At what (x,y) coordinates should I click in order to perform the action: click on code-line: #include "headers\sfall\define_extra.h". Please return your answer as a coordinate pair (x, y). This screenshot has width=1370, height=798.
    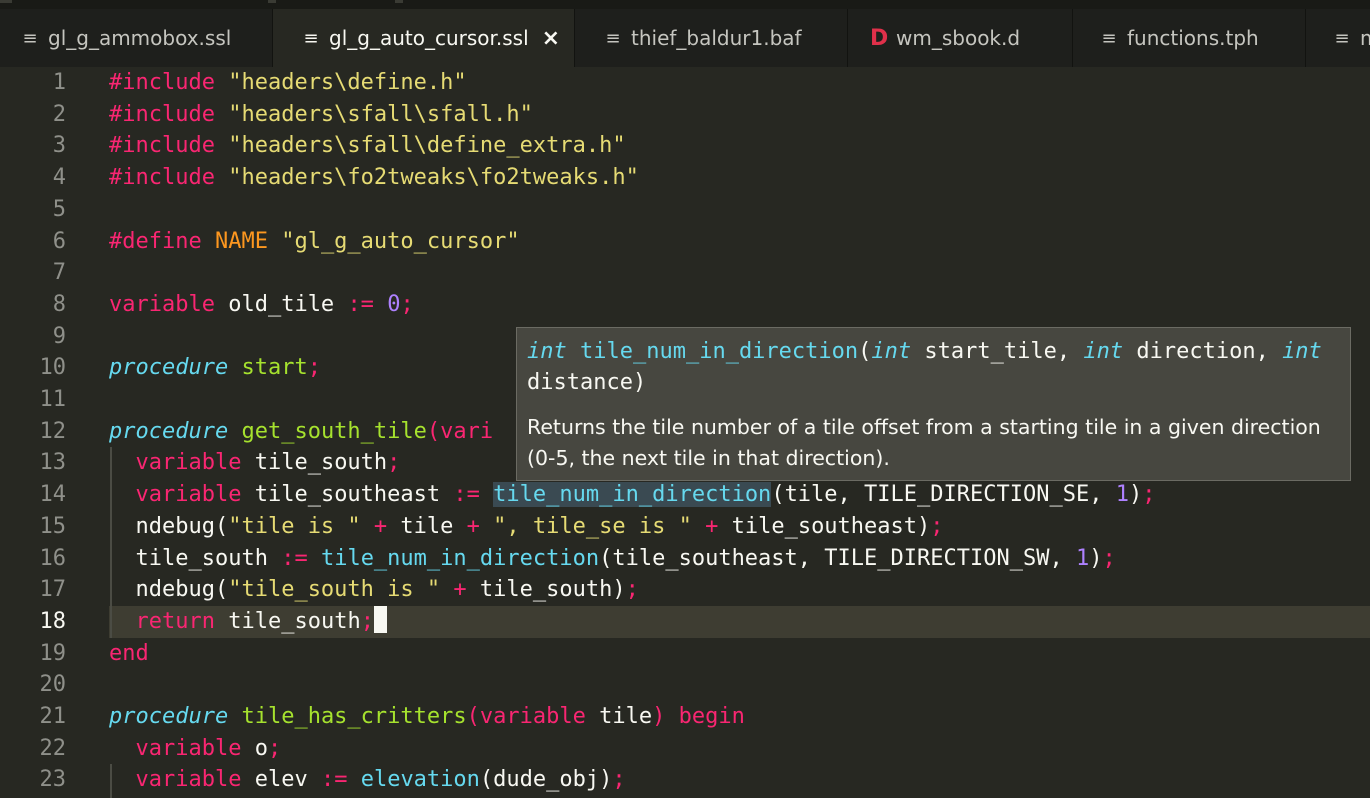
    Looking at the image, I should click on (367, 146).